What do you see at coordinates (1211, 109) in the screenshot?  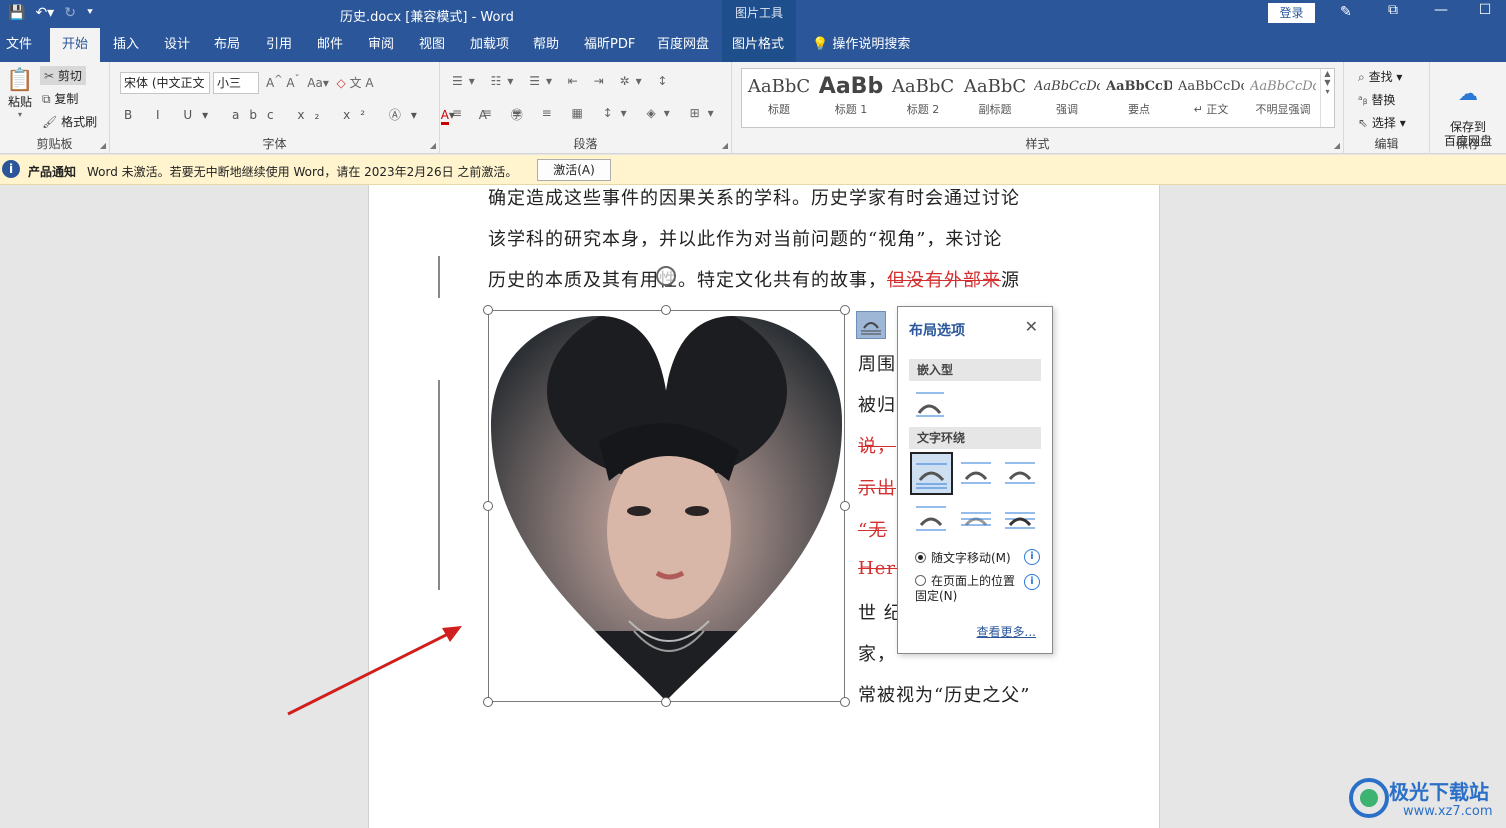 I see `style-name: ↵ 正文` at bounding box center [1211, 109].